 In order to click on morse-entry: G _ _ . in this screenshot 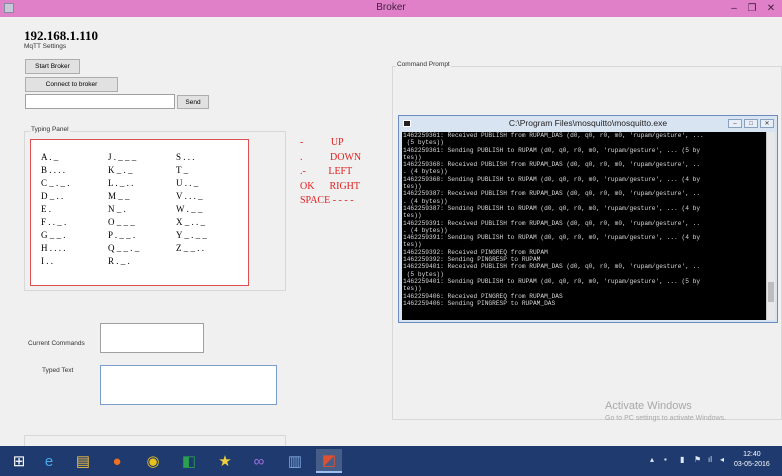, I will do `click(53, 235)`.